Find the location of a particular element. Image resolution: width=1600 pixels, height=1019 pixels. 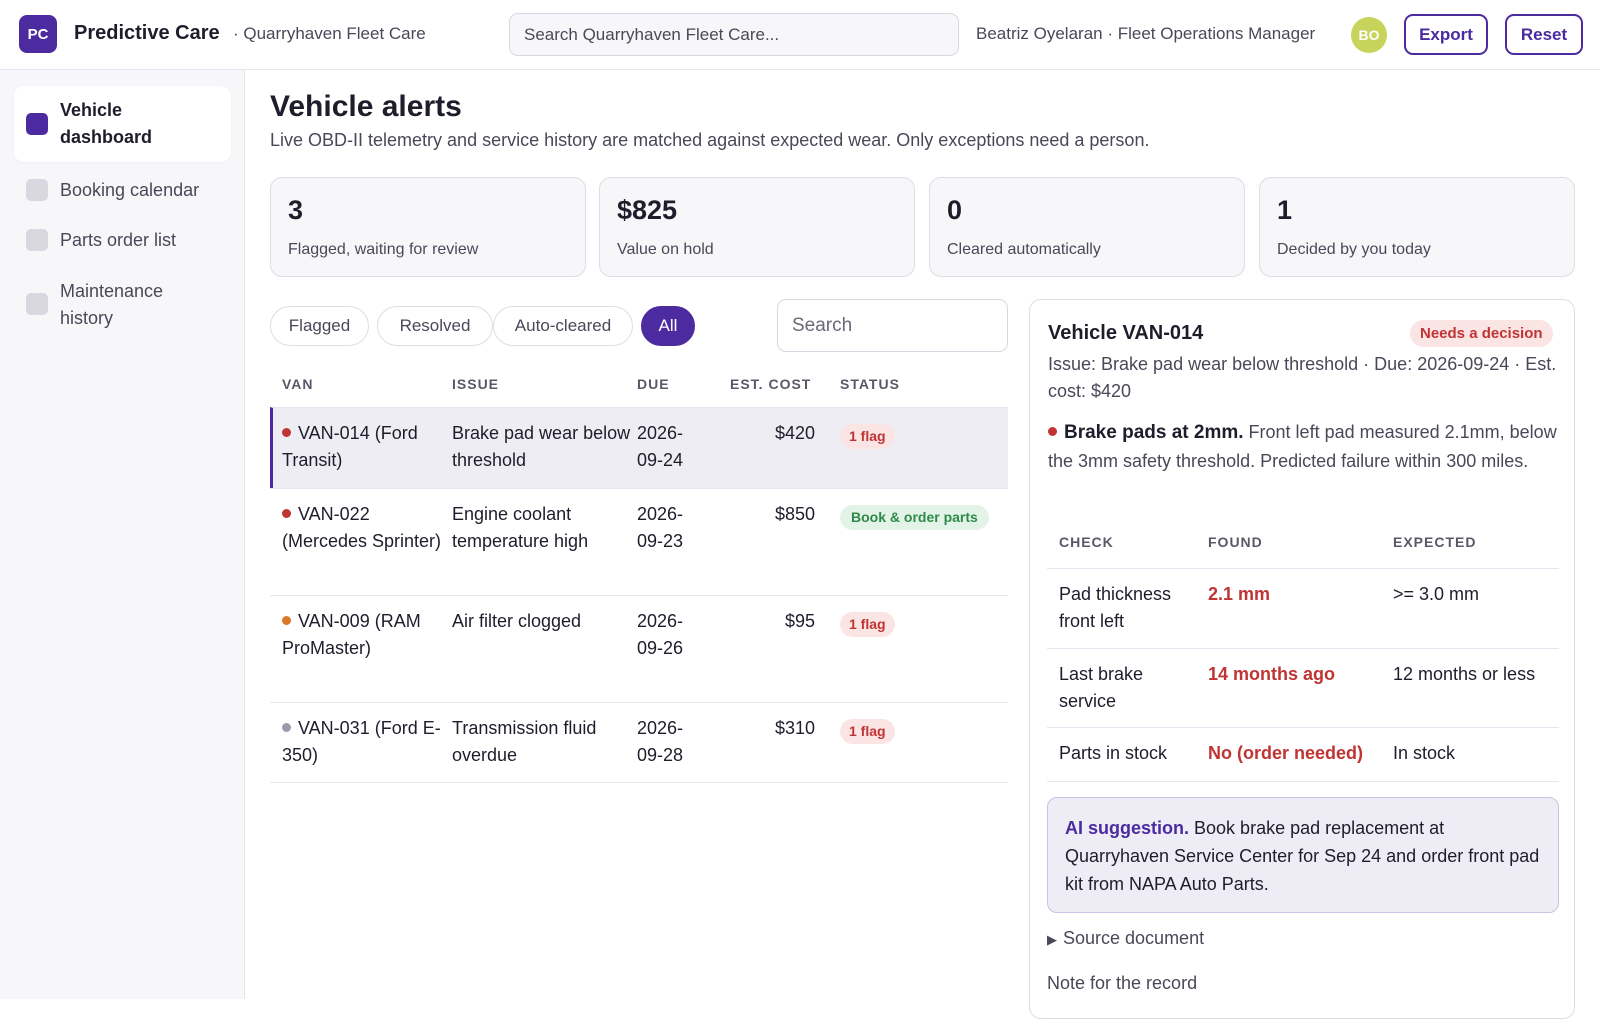

due-cell: 2026-09-28 is located at coordinates (660, 741).